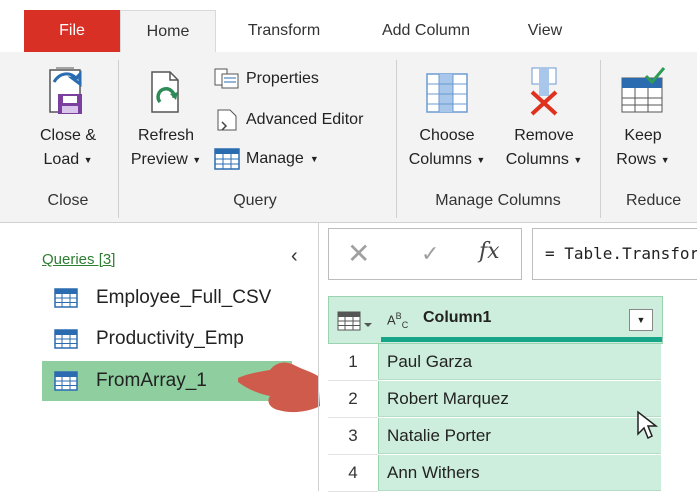 Image resolution: width=697 pixels, height=492 pixels. I want to click on choose-columns-label-2: Columns, so click(440, 160).